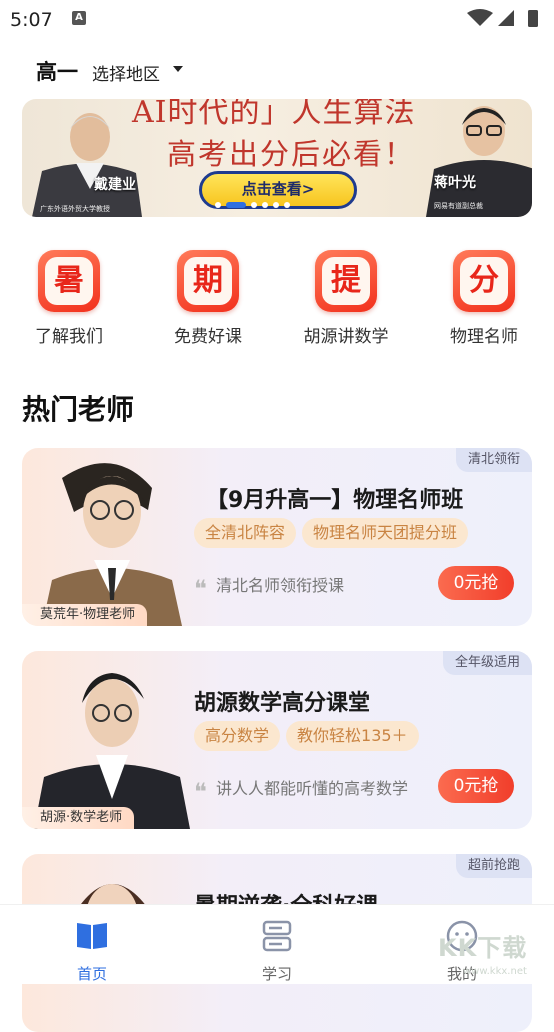  I want to click on book-icon, so click(92, 936).